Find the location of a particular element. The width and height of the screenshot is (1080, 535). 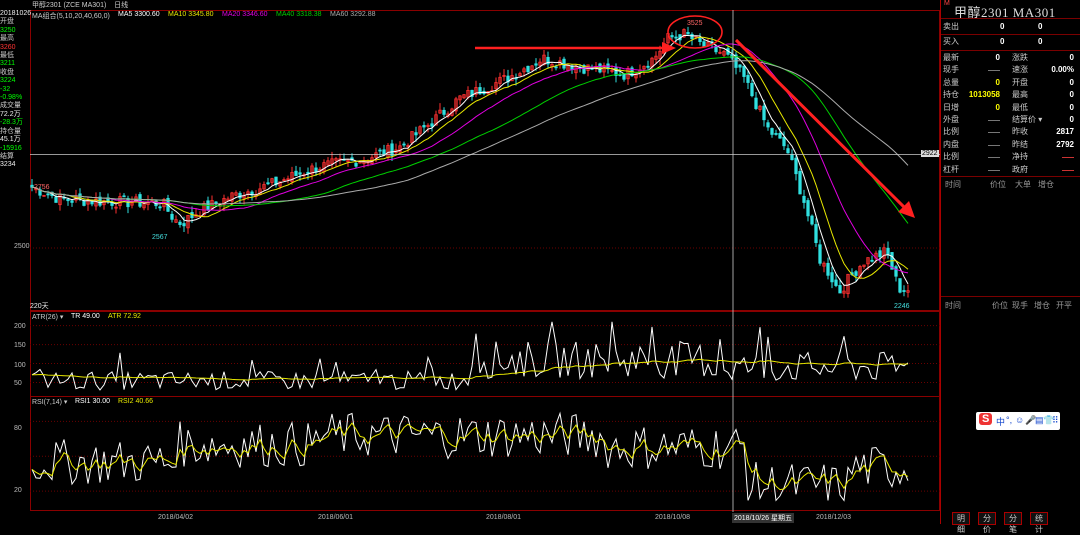

trade-column-header: 开平 is located at coordinates (1064, 305).